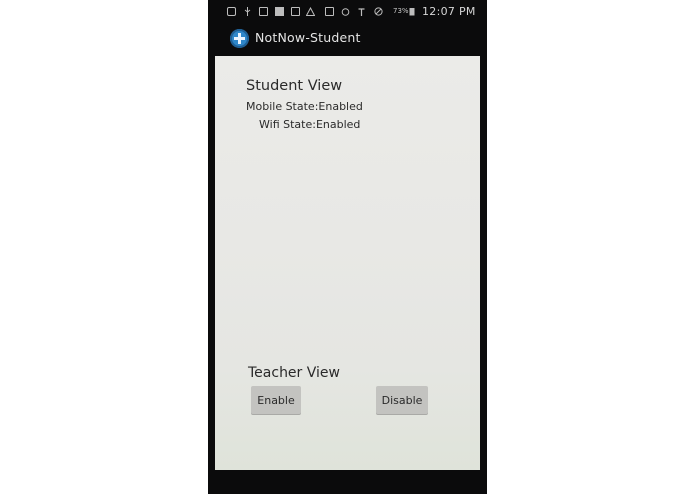 Image resolution: width=695 pixels, height=494 pixels. I want to click on warning-icon, so click(310, 11).